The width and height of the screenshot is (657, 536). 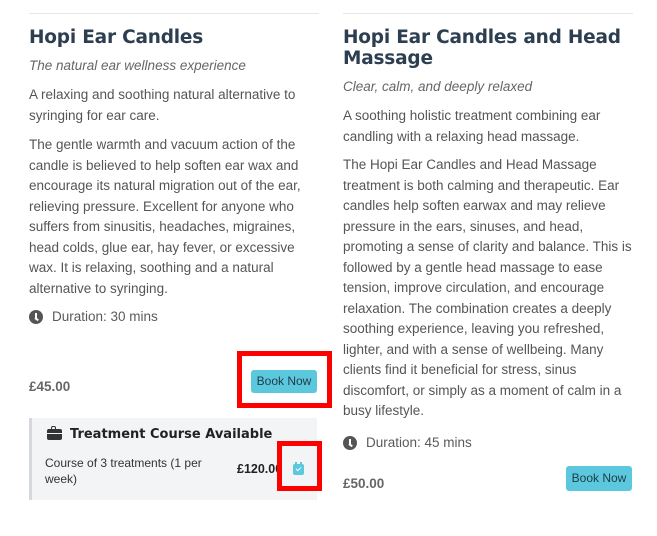 I want to click on card-duration: Duration: 30 mins, so click(x=93, y=316).